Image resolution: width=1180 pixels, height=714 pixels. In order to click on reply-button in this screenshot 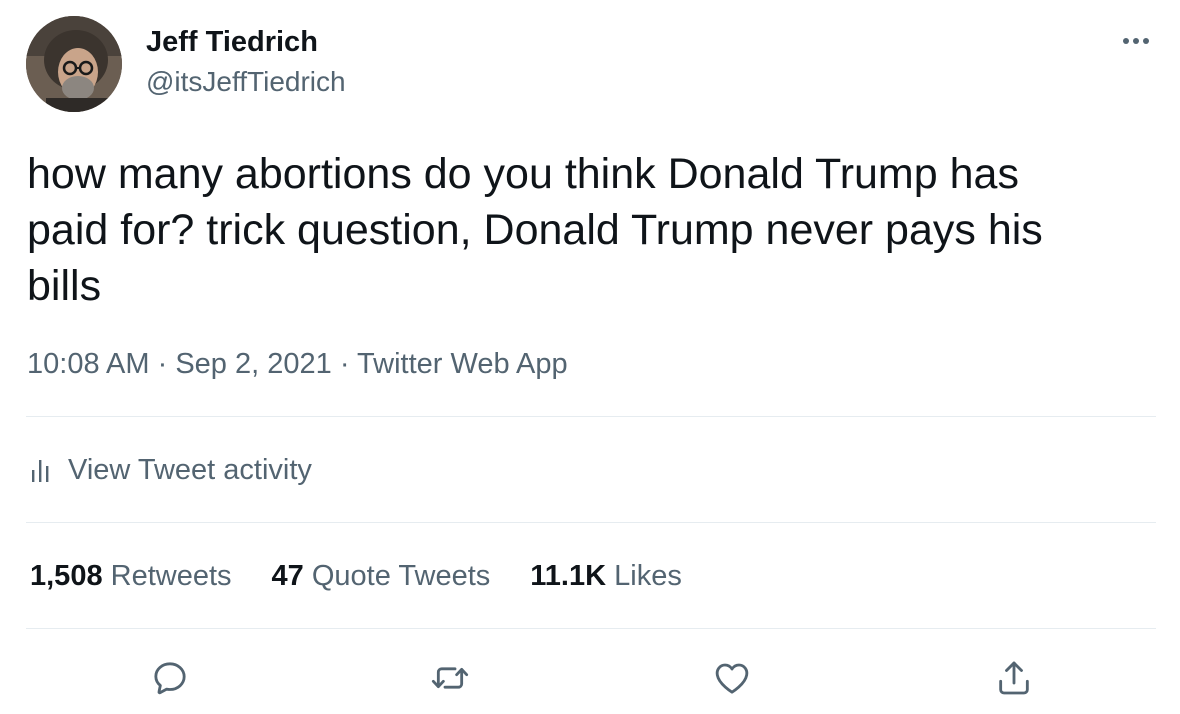, I will do `click(170, 678)`.